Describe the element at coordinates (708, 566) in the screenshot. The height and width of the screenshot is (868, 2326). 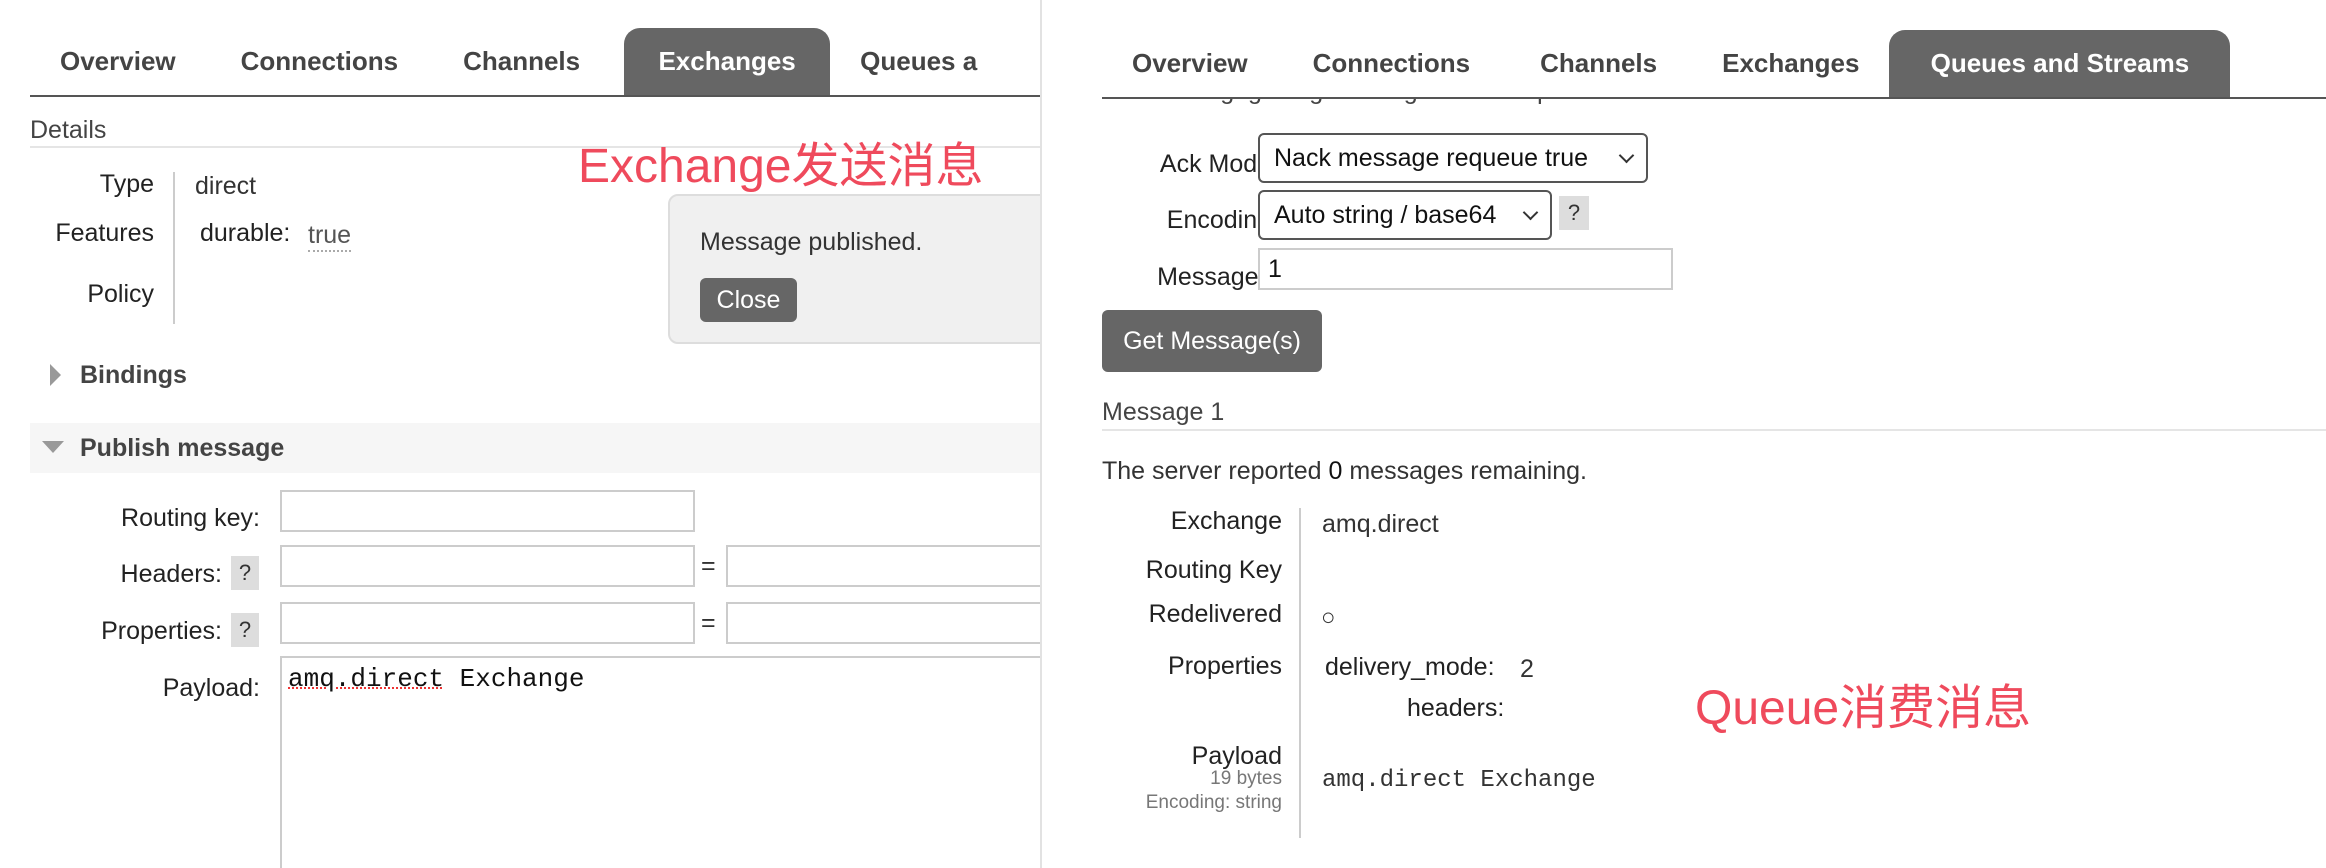
I see `headers-equals: =` at that location.